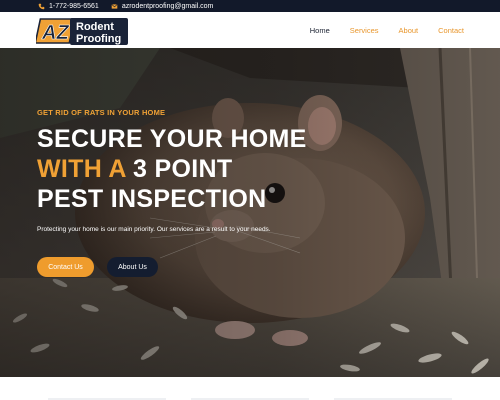 Image resolution: width=500 pixels, height=400 pixels. Describe the element at coordinates (55, 33) in the screenshot. I see `logo-mark: AZ` at that location.